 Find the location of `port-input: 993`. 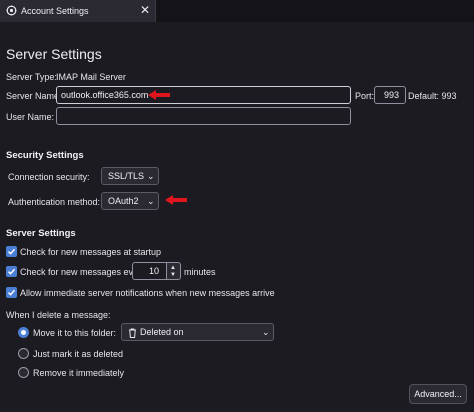

port-input: 993 is located at coordinates (390, 95).